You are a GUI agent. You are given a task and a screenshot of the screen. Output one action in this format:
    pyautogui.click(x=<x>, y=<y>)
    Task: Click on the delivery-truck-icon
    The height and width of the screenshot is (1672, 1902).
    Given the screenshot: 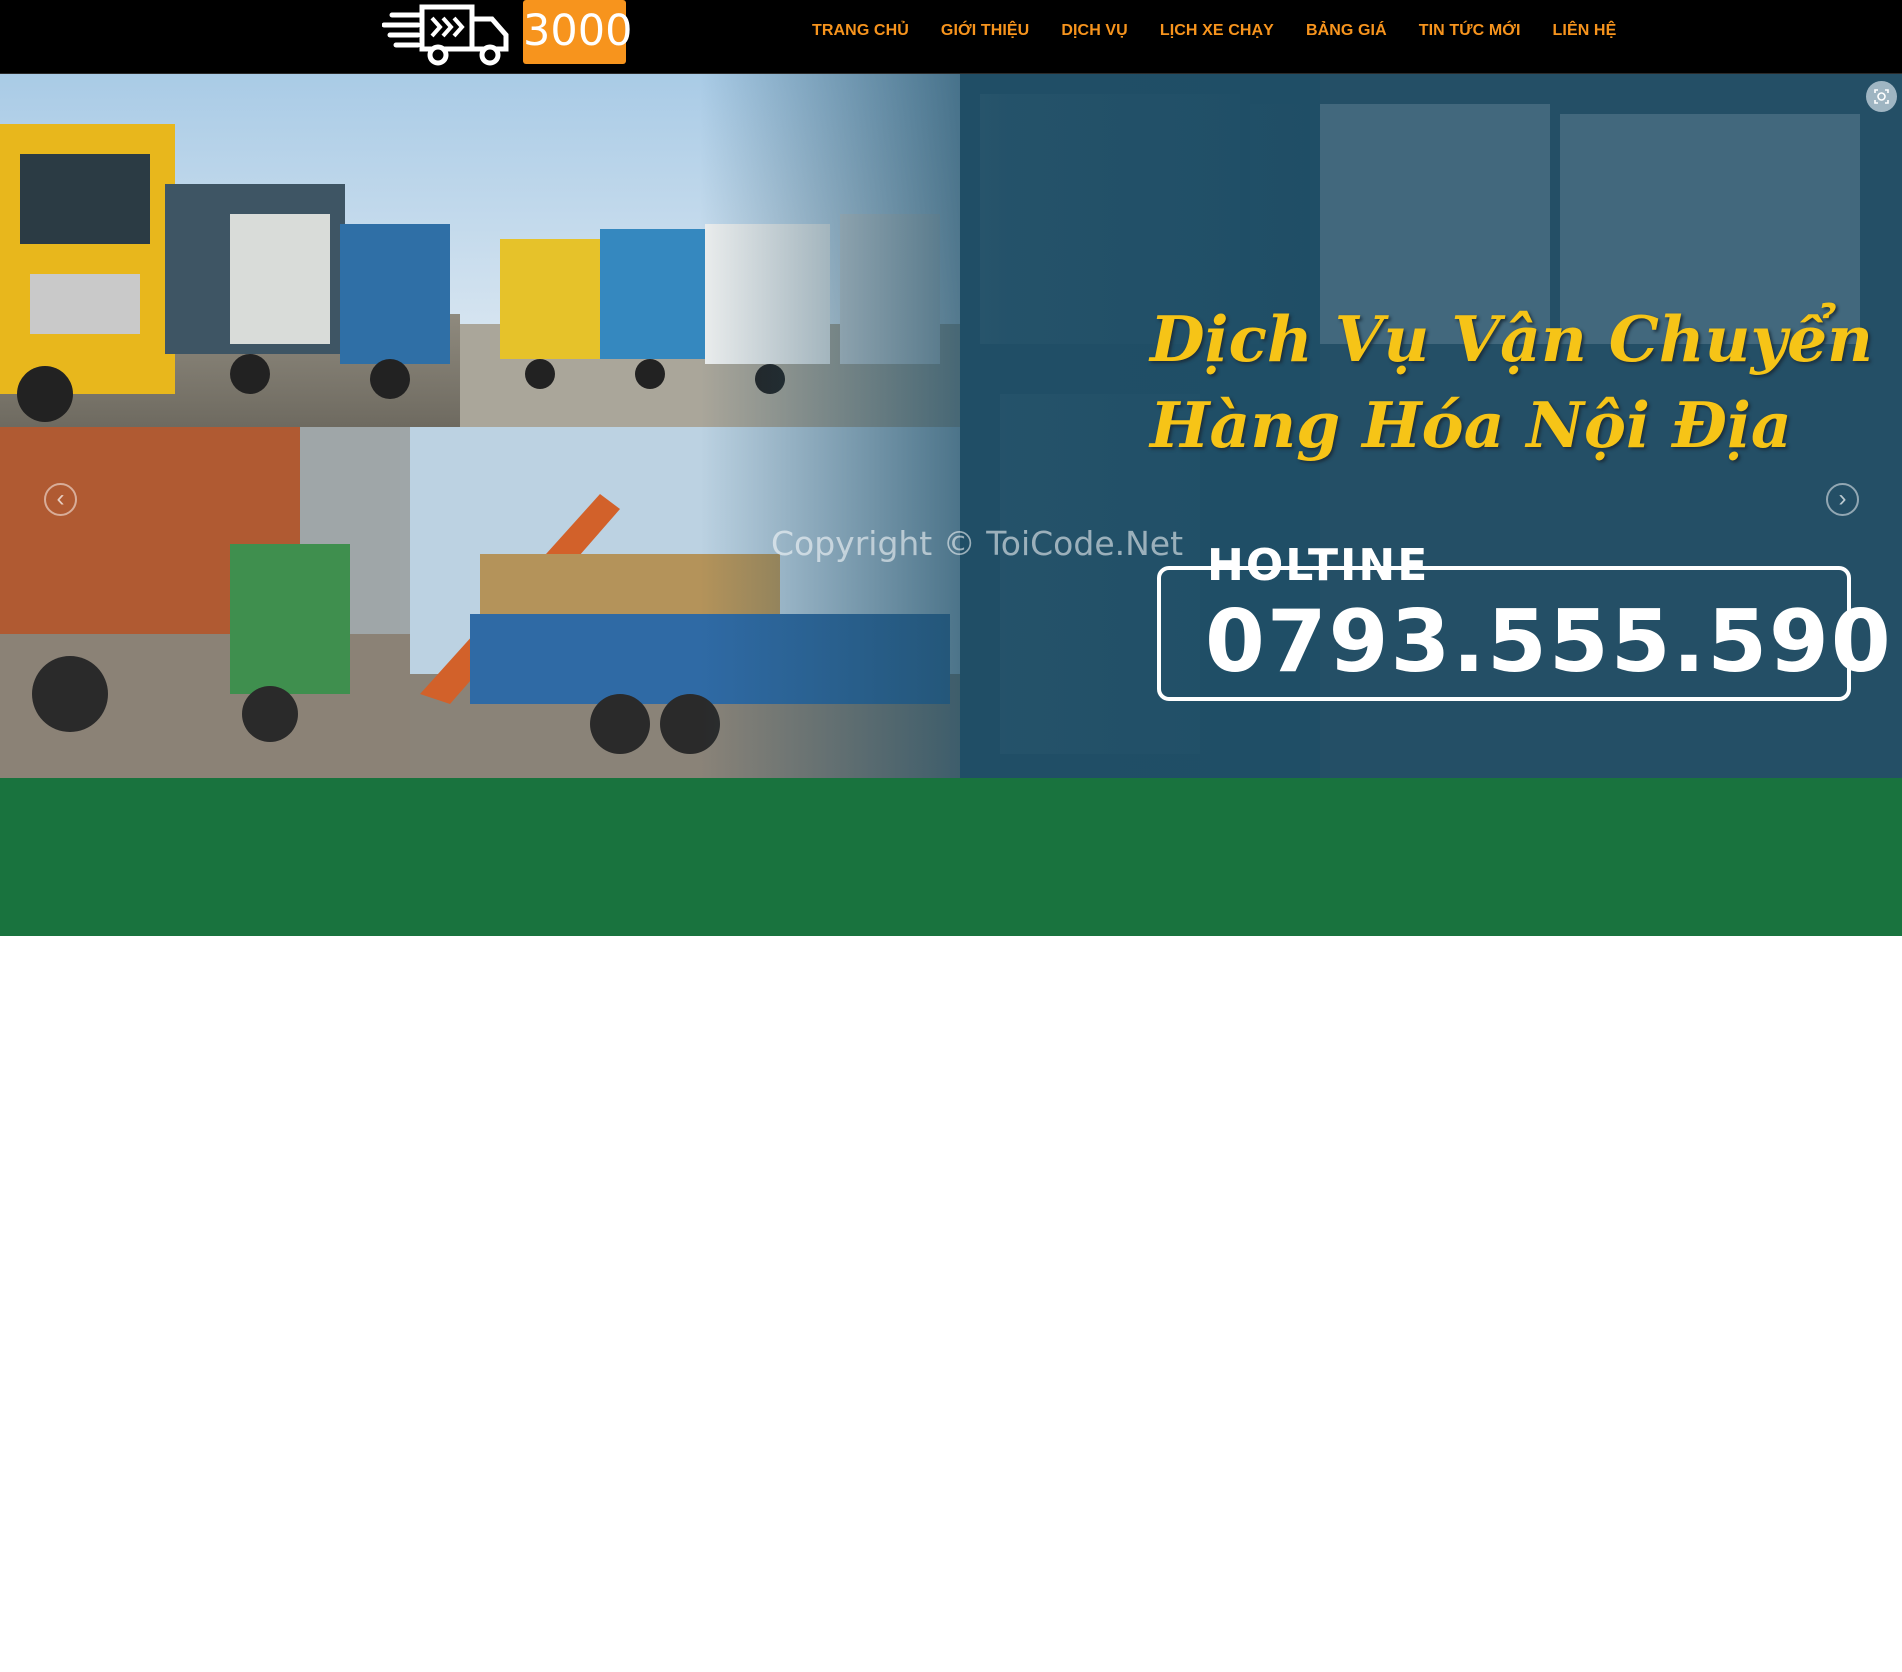 What is the action you would take?
    pyautogui.click(x=445, y=35)
    